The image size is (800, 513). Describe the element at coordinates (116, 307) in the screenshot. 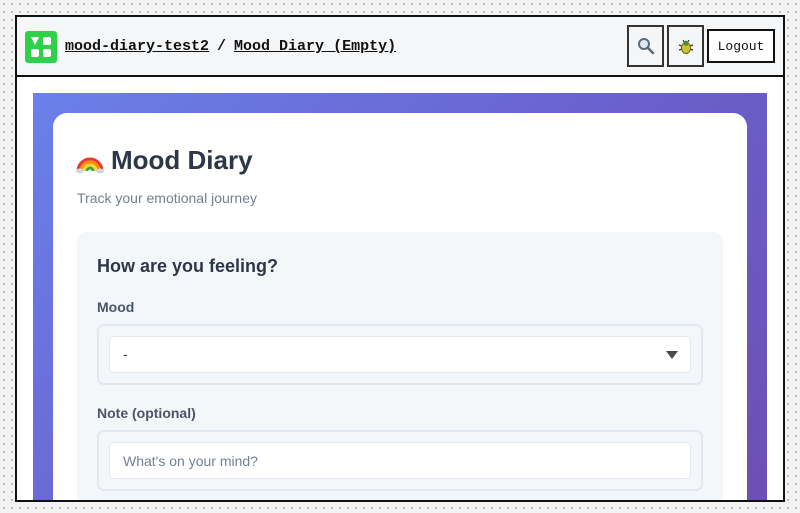

I see `mood-label: Mood` at that location.